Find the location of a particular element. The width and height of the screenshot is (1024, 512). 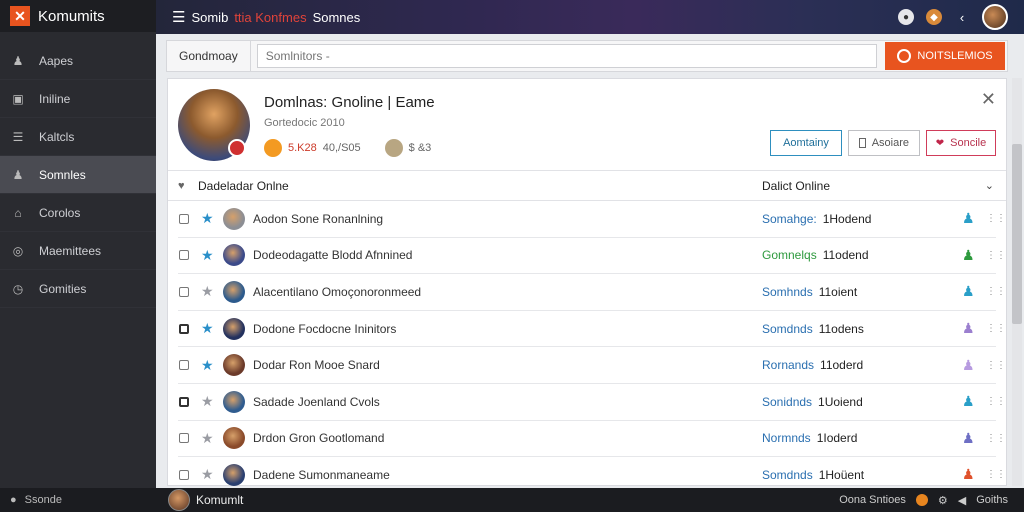

row-status: Rornands 11oderd is located at coordinates (812, 365).